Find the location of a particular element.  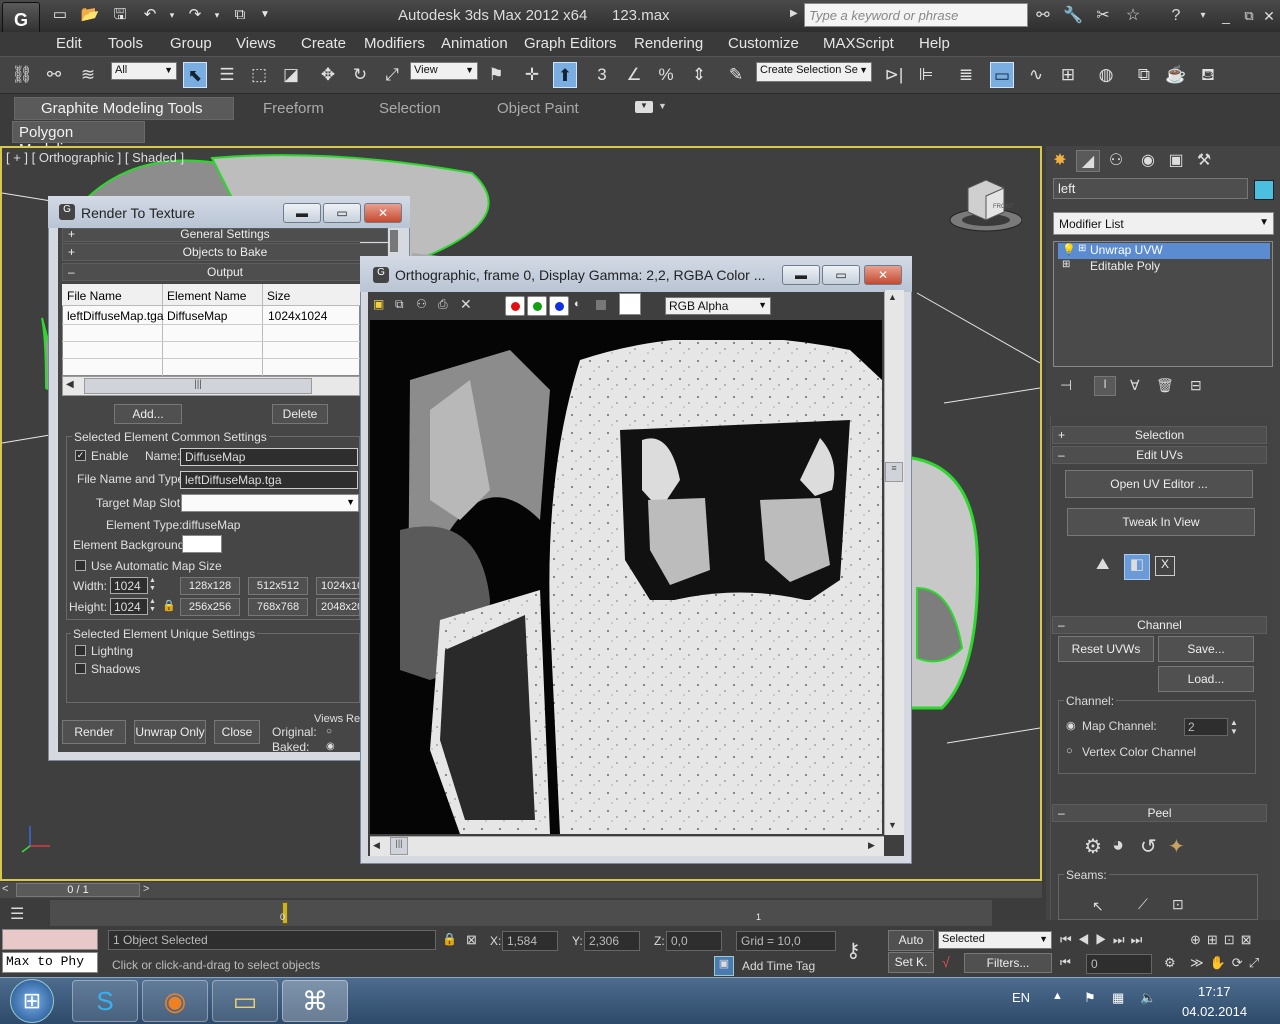

rectangular-selection-icon: ⬚ is located at coordinates (259, 75).